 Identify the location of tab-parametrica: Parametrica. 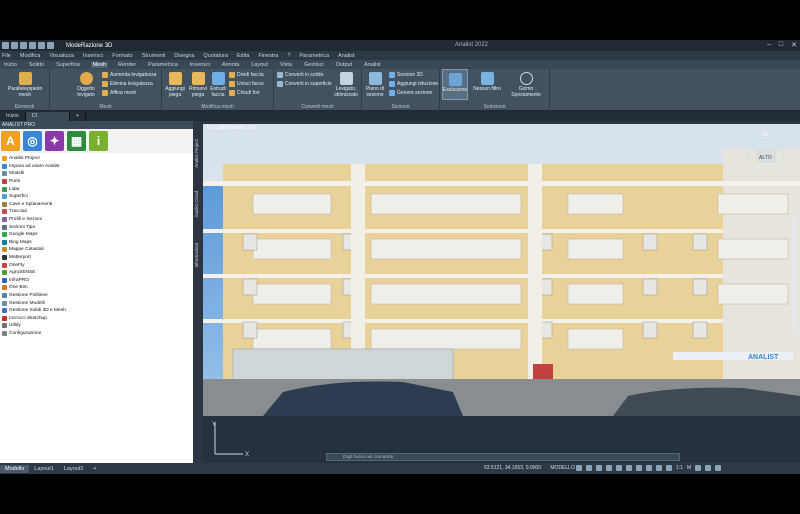
(163, 65).